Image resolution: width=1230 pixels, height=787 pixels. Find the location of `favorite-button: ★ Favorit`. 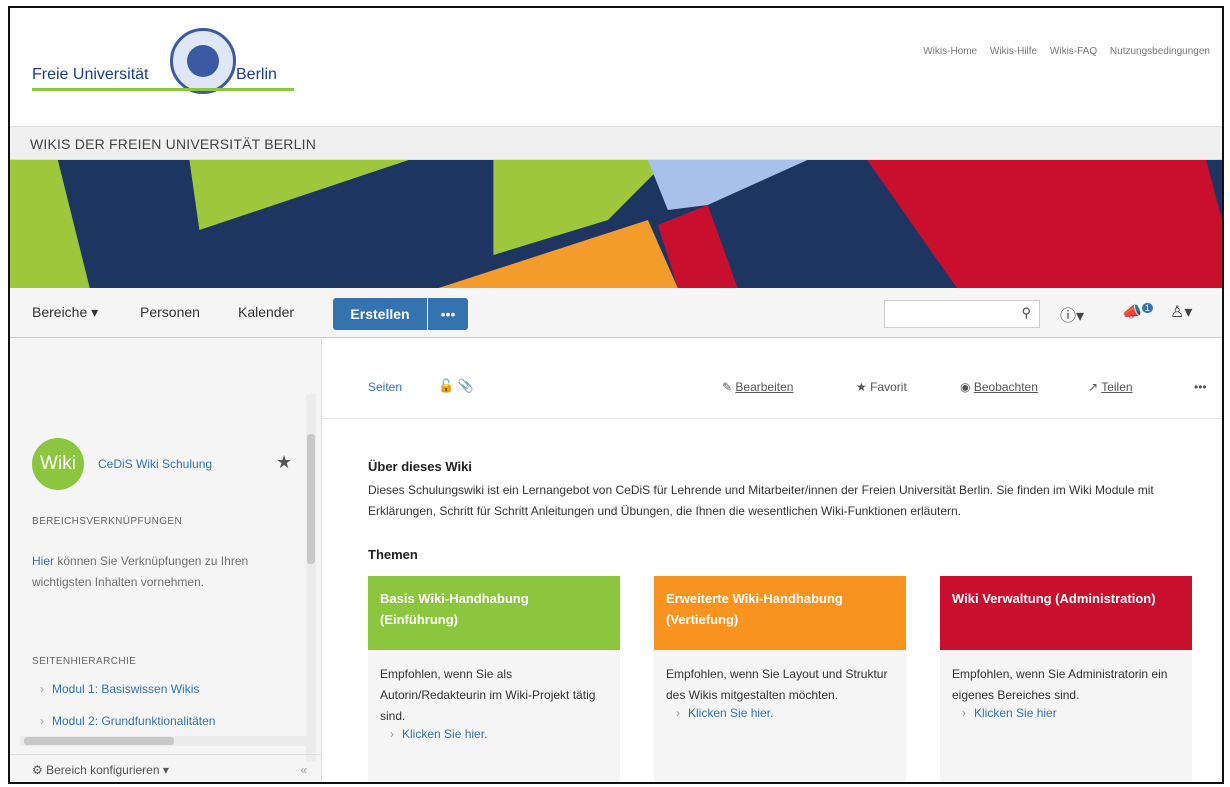

favorite-button: ★ Favorit is located at coordinates (881, 387).